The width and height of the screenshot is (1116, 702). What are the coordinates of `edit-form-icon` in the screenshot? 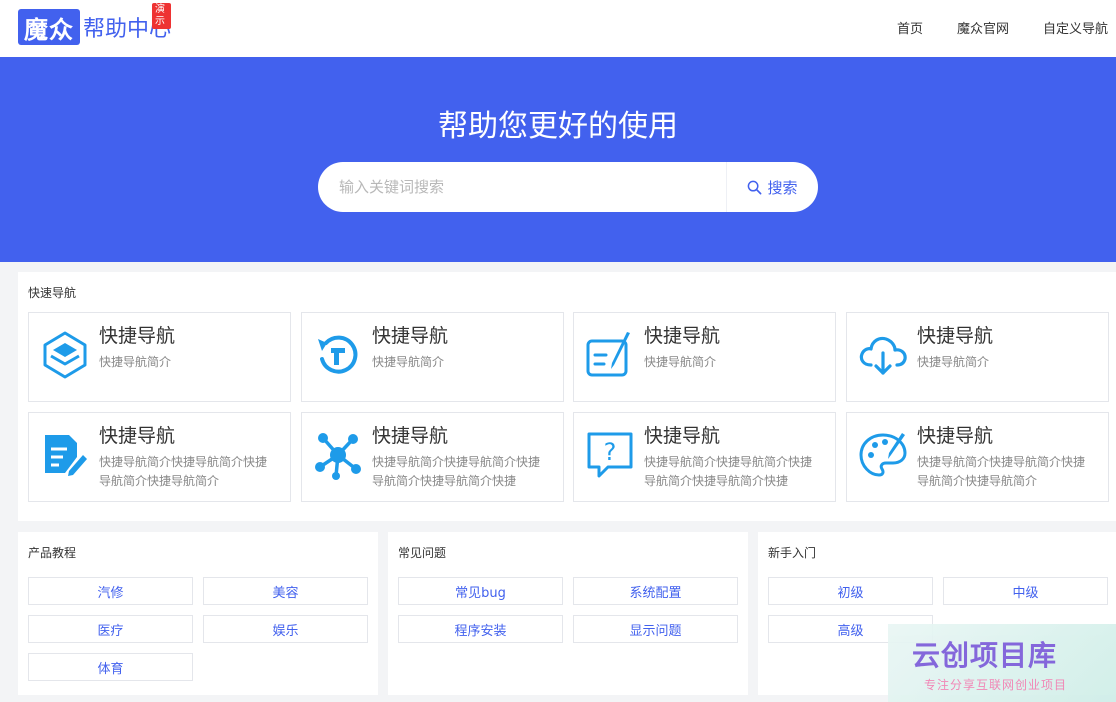 It's located at (608, 354).